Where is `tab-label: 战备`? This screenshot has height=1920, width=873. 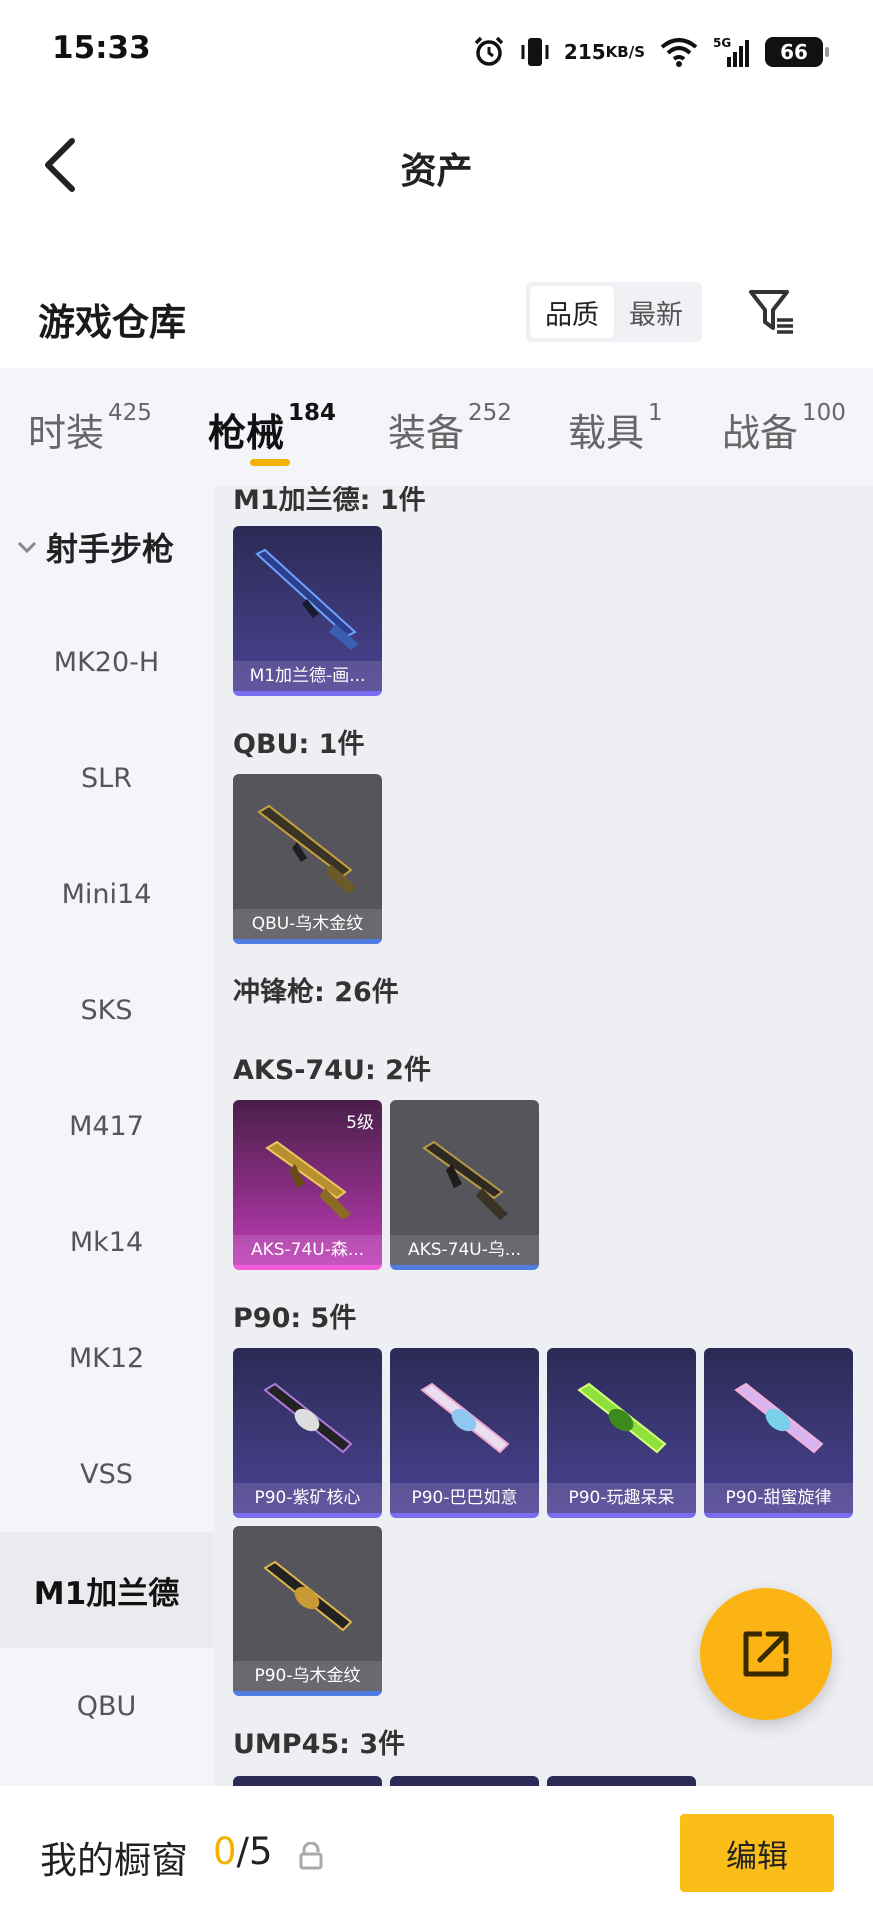 tab-label: 战备 is located at coordinates (760, 433).